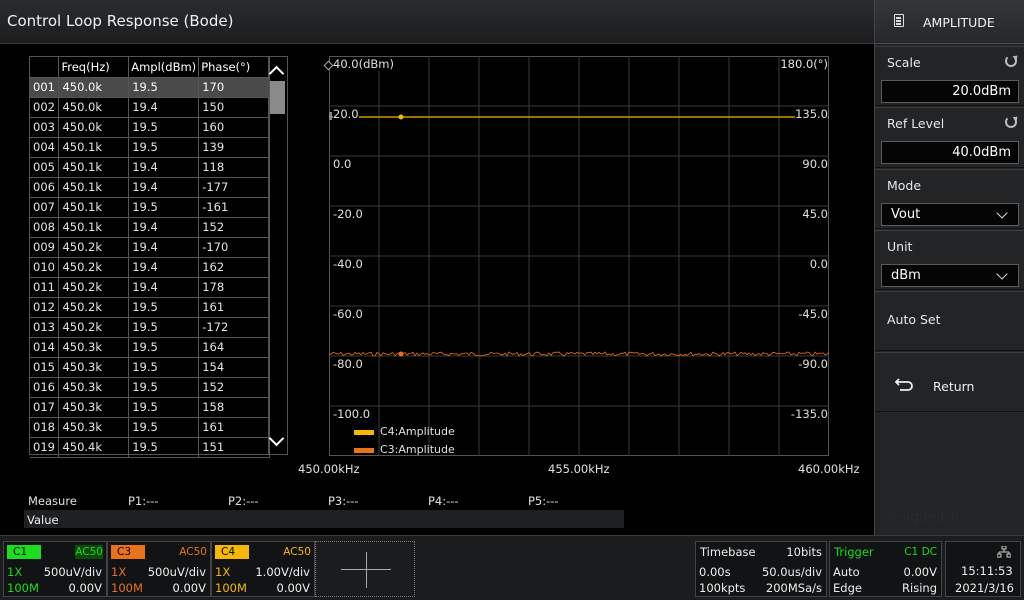 Image resolution: width=1024 pixels, height=600 pixels. I want to click on table-row: 017 450.3k 19.5 158, so click(150, 407).